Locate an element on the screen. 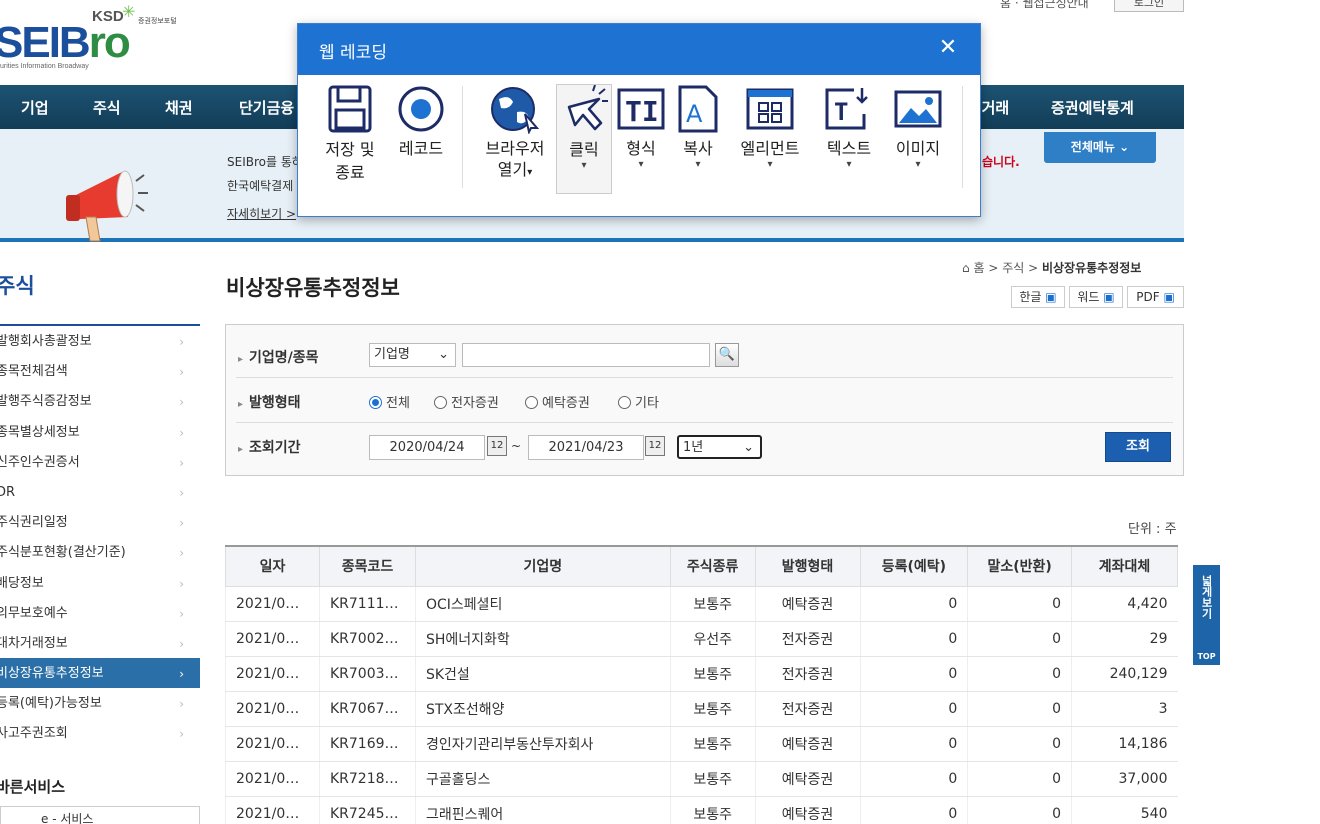  image-action-button: 이미지 ▾ is located at coordinates (918, 127).